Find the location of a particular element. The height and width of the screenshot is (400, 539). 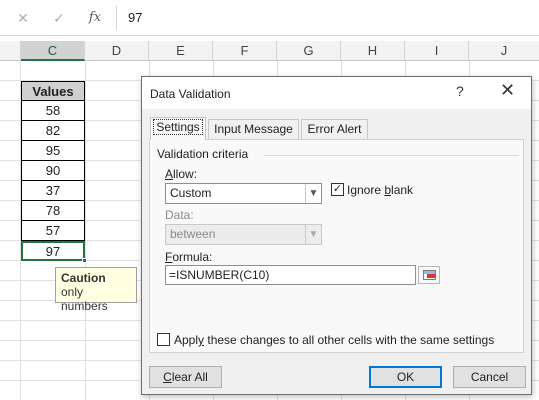

cancel-icon: ✕ is located at coordinates (23, 18).